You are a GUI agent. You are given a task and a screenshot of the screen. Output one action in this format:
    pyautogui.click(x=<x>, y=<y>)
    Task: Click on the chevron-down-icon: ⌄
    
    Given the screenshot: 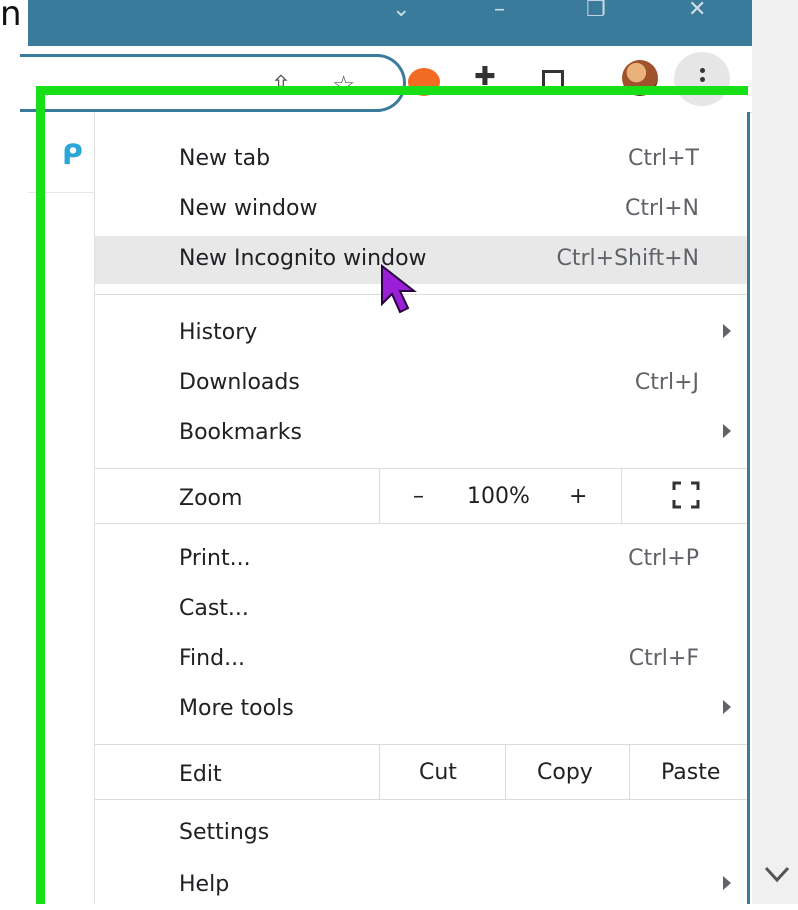 What is the action you would take?
    pyautogui.click(x=401, y=10)
    